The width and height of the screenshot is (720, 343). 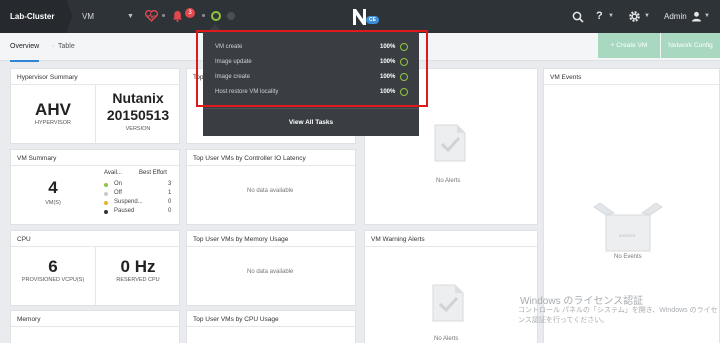 I want to click on user-name: Admin, so click(x=675, y=16).